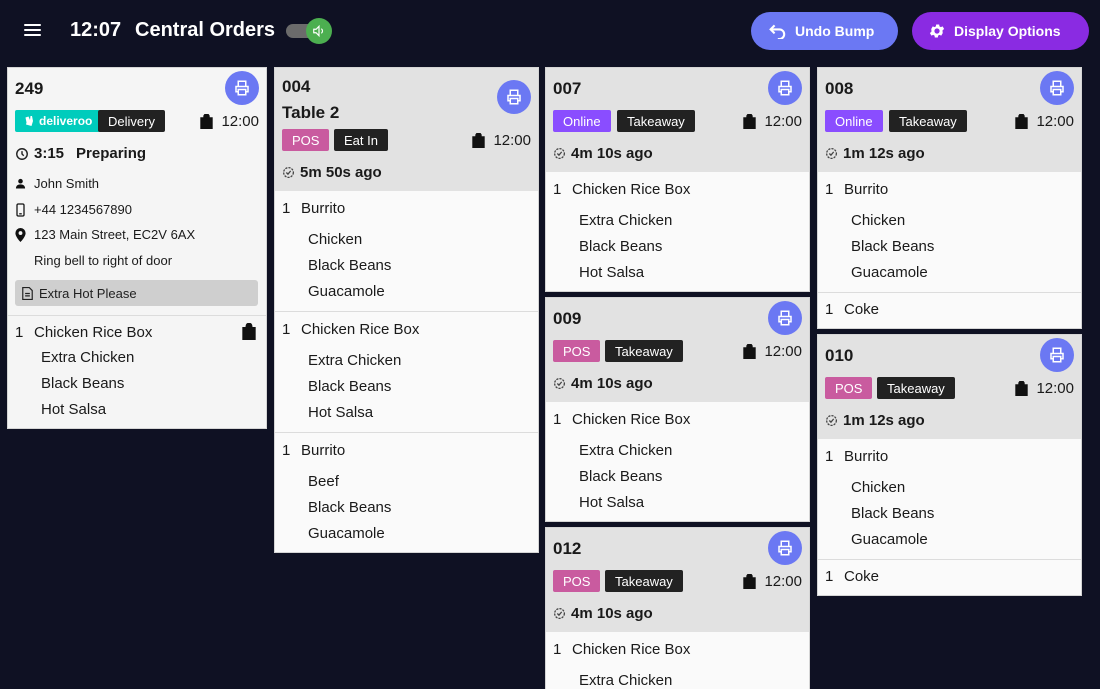  Describe the element at coordinates (83, 209) in the screenshot. I see `customer-phone: +44 1234567890` at that location.